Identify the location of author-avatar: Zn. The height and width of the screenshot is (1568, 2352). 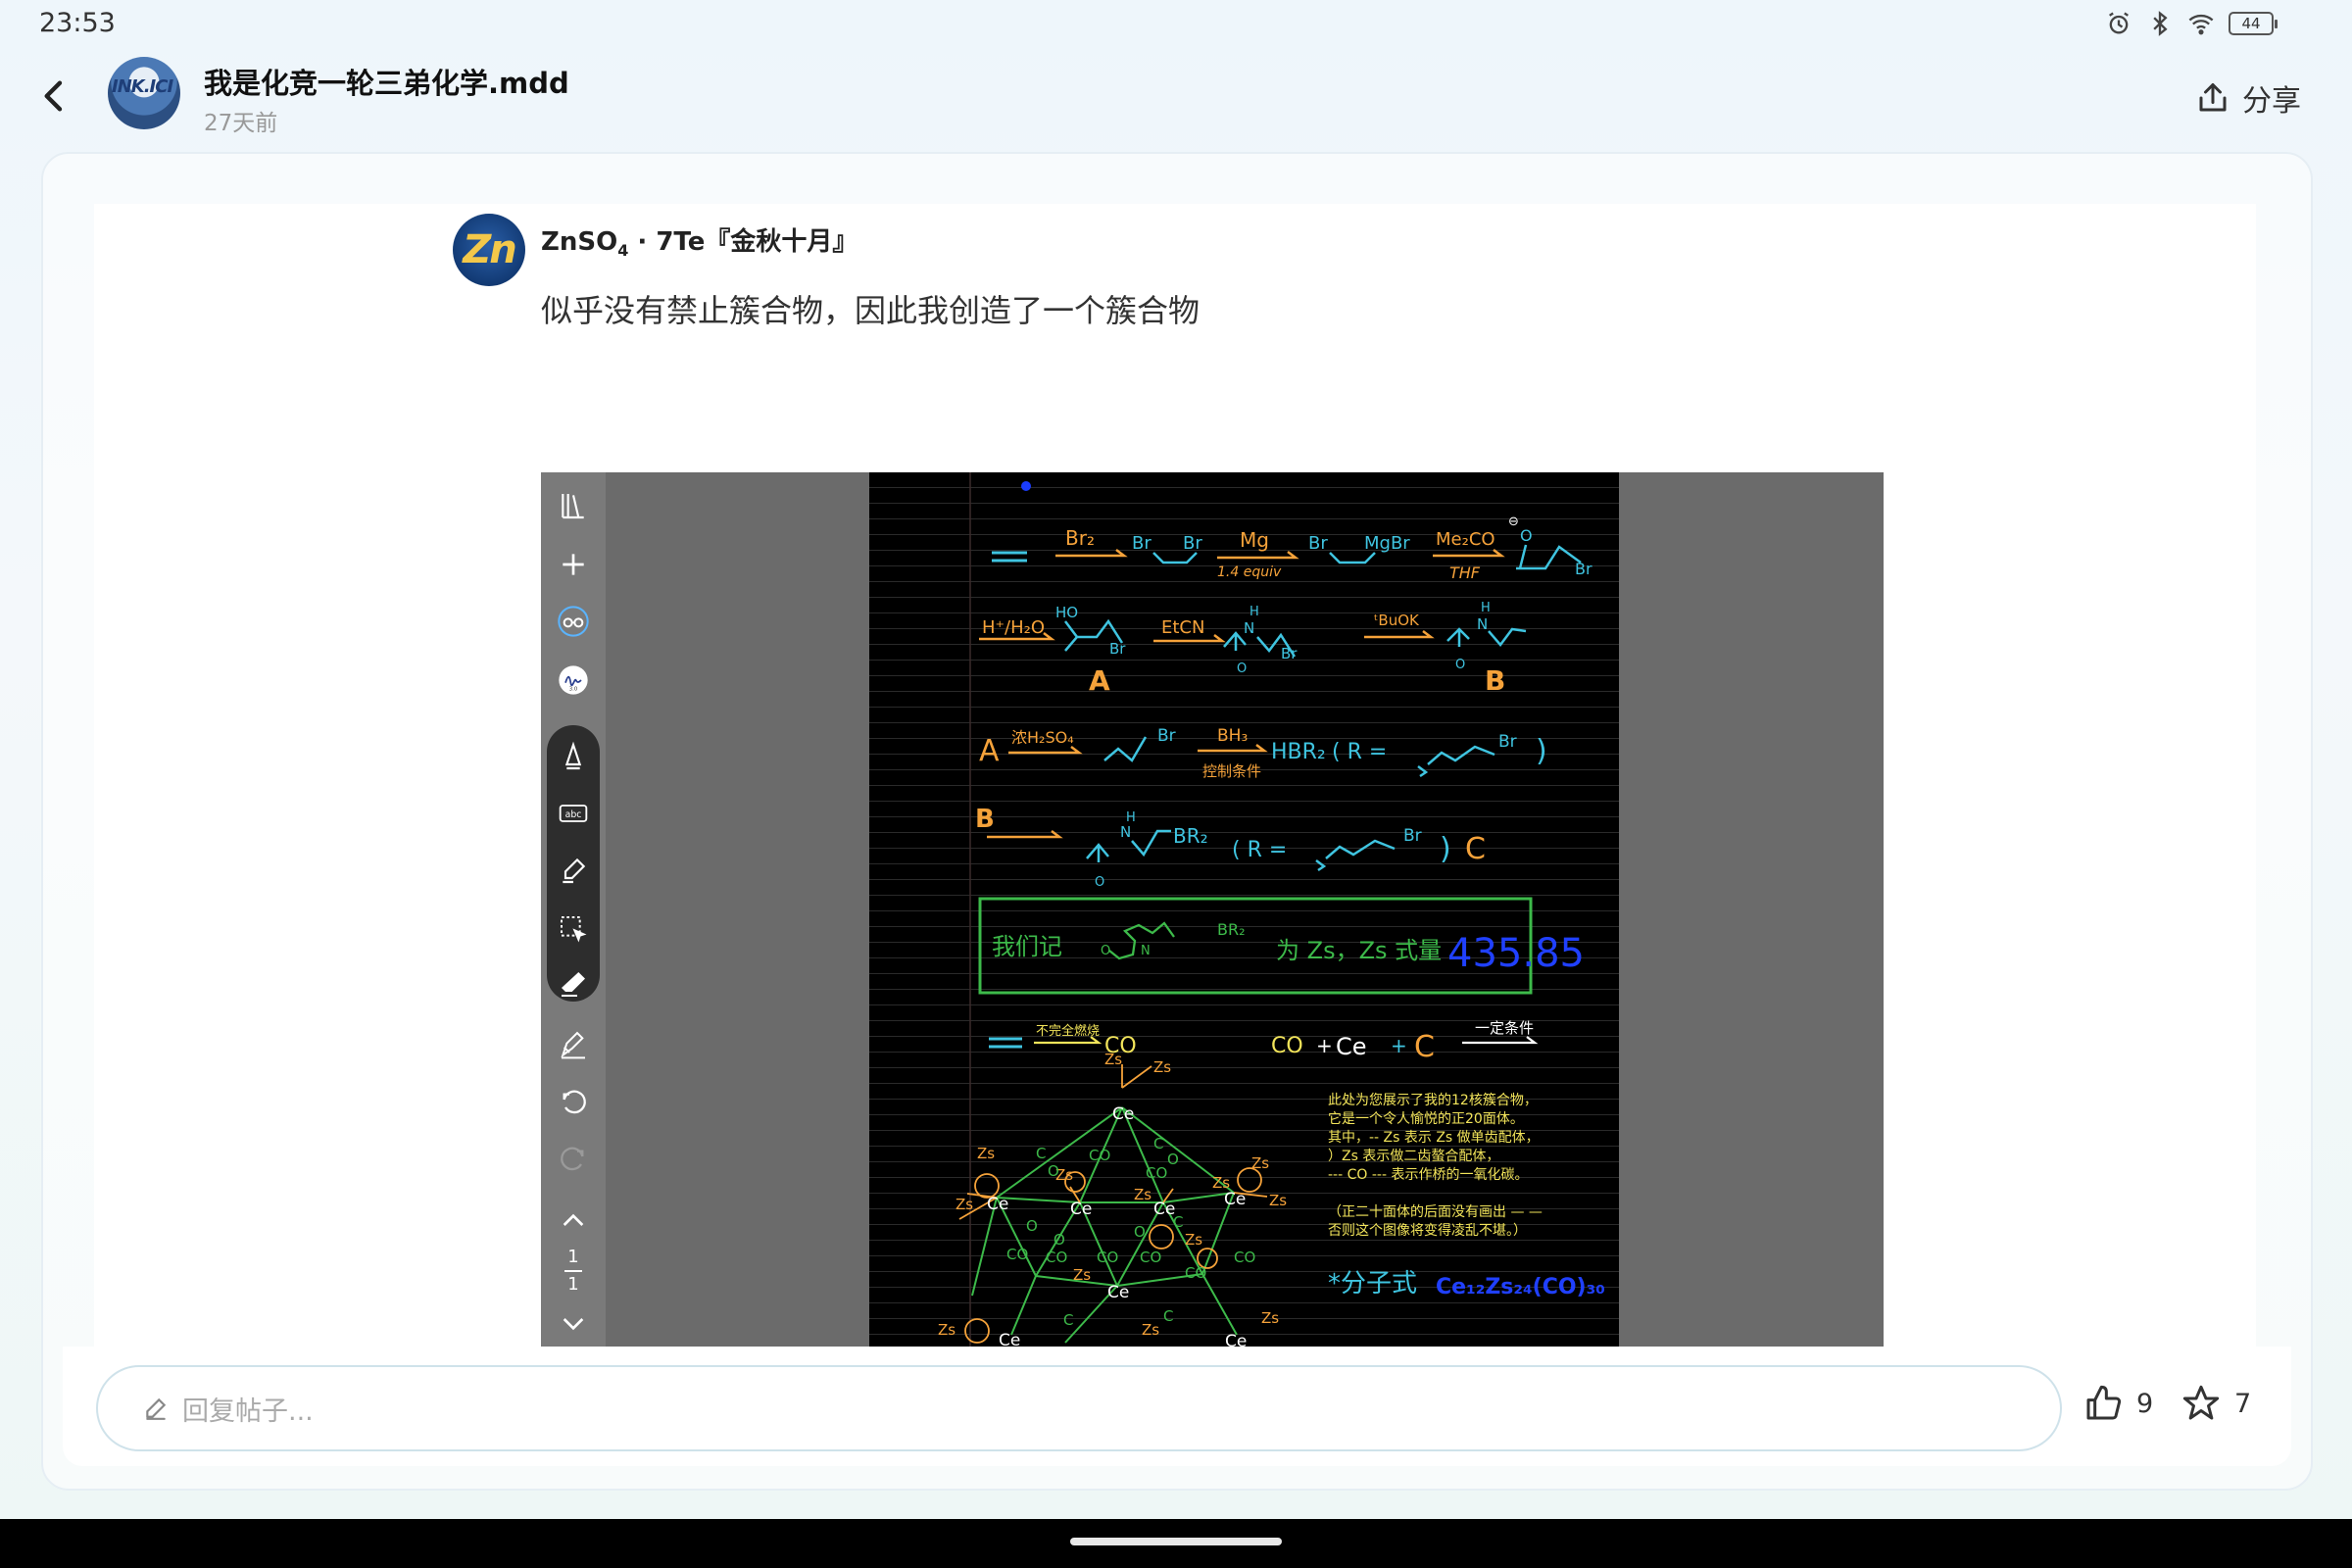
(489, 250).